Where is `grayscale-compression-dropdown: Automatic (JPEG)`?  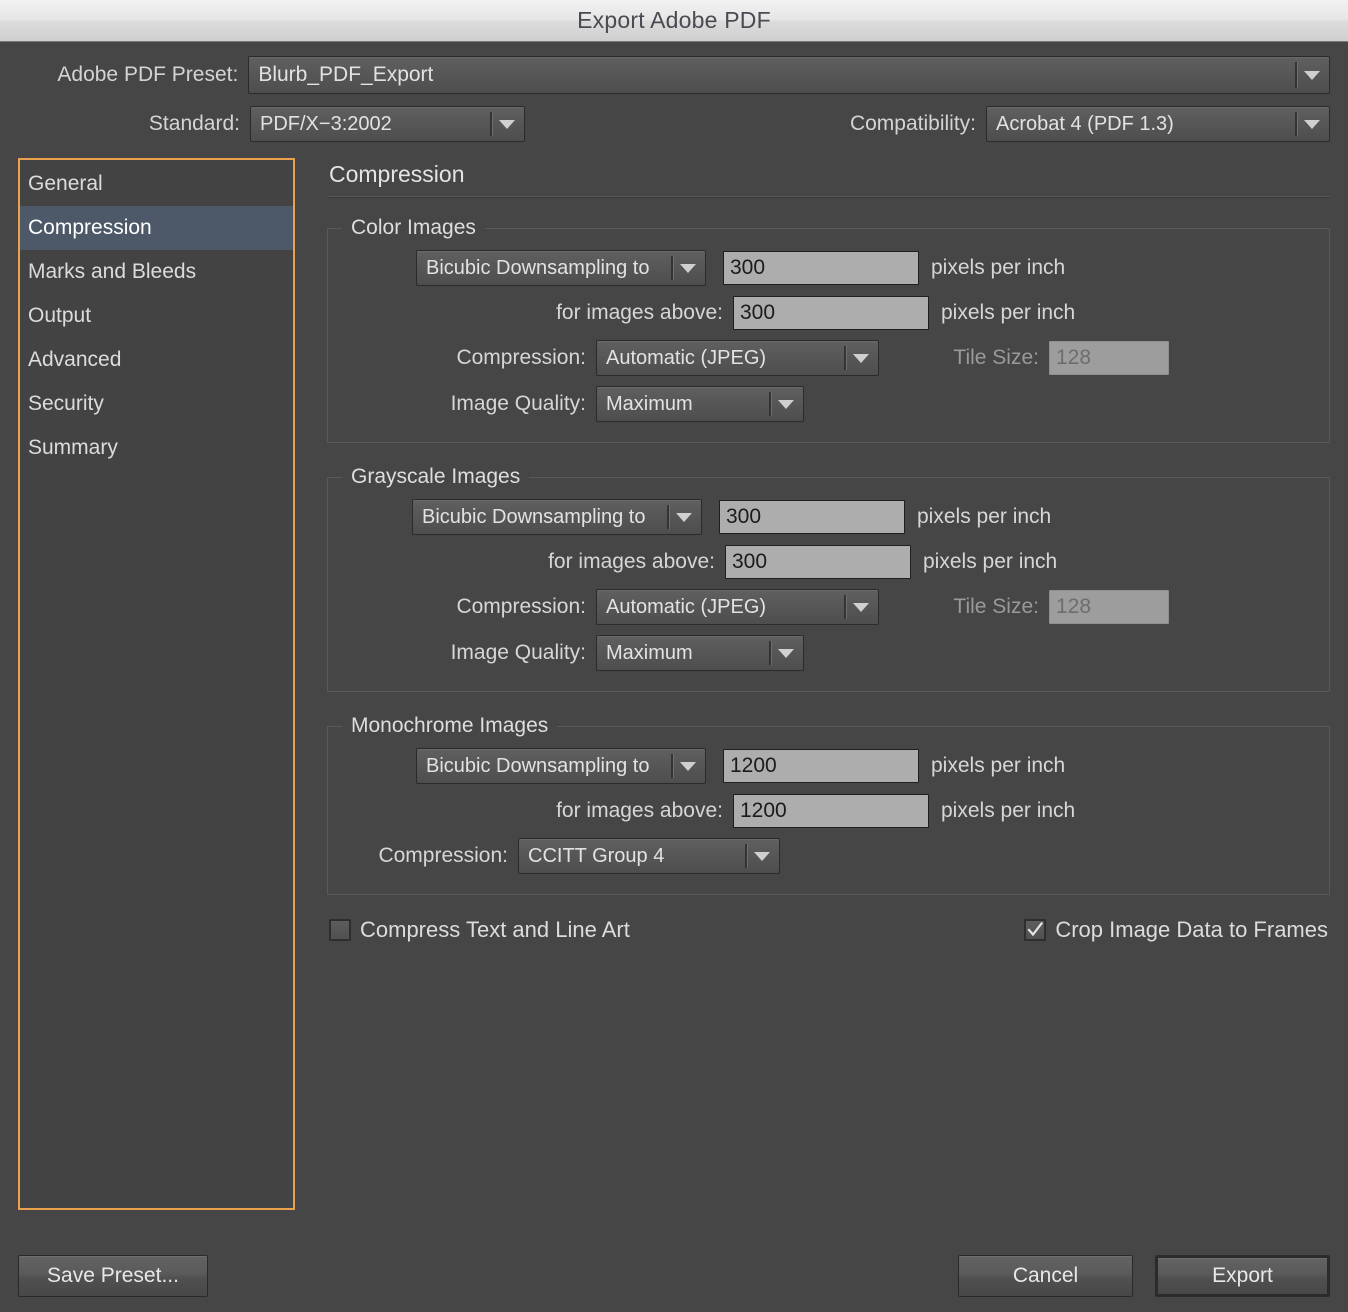
grayscale-compression-dropdown: Automatic (JPEG) is located at coordinates (737, 607).